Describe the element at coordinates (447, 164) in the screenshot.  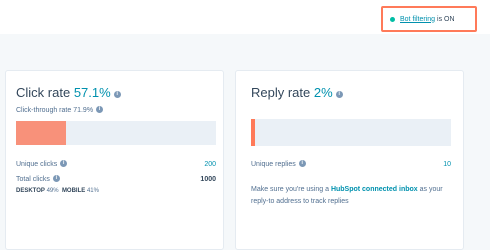
I see `unique-replies-value: 10` at that location.